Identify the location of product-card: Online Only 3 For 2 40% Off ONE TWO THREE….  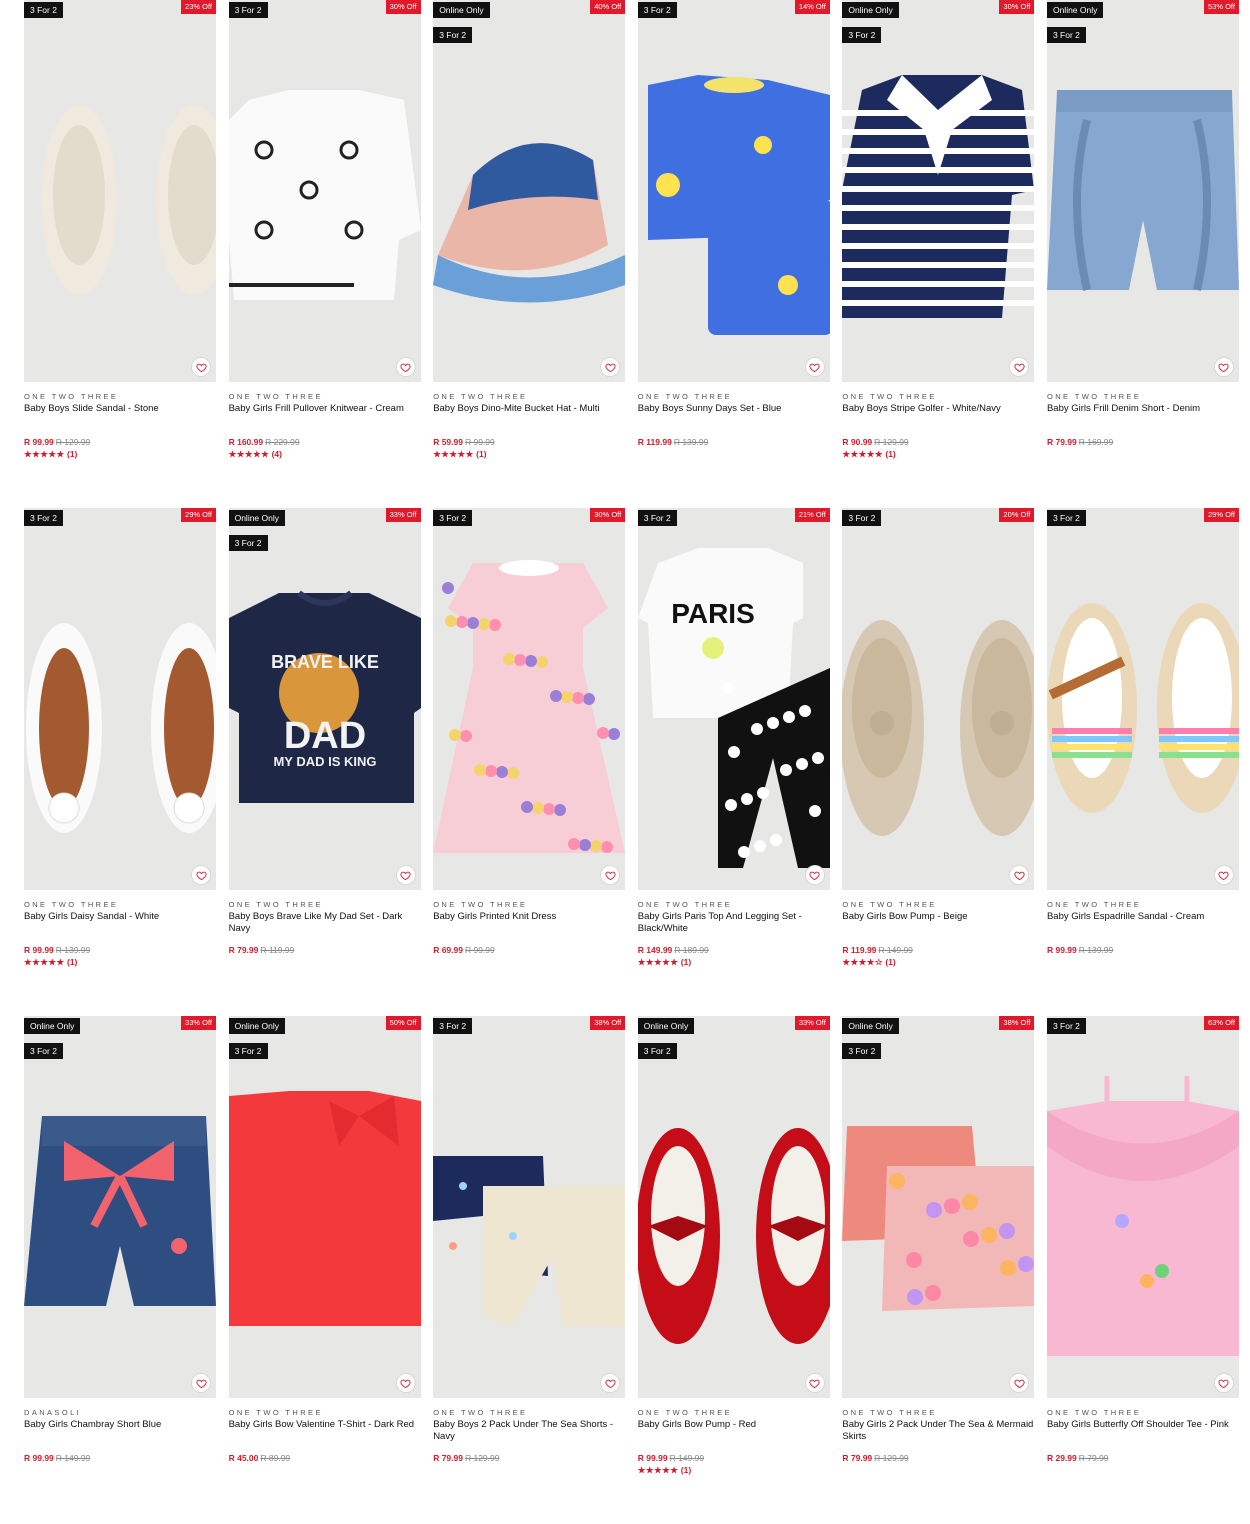
(529, 254).